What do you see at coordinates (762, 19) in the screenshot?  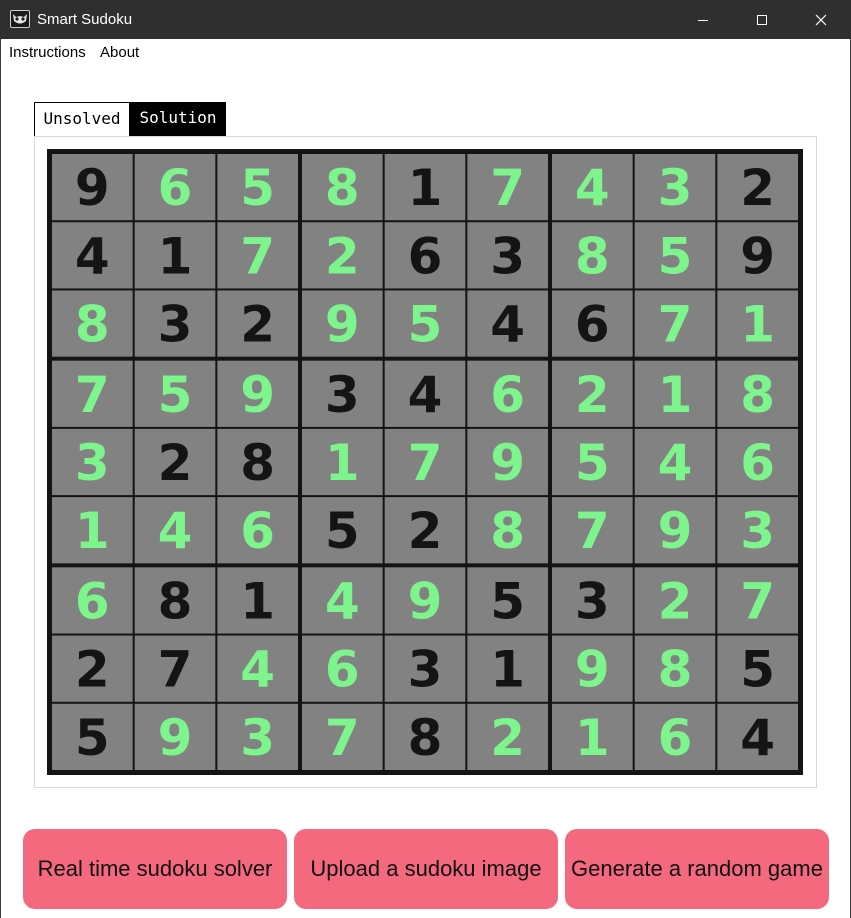 I see `maximize-icon` at bounding box center [762, 19].